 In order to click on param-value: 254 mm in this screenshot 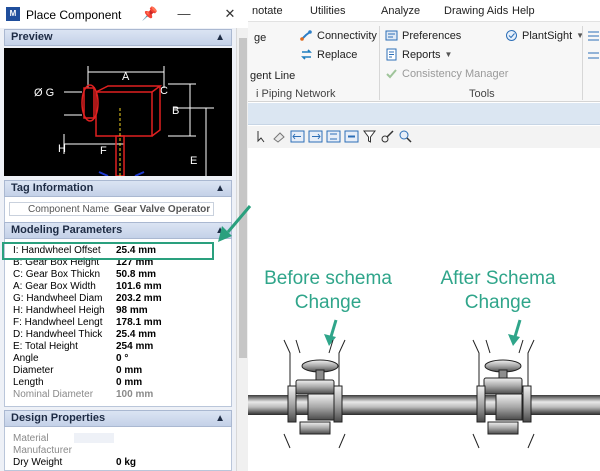, I will do `click(134, 347)`.